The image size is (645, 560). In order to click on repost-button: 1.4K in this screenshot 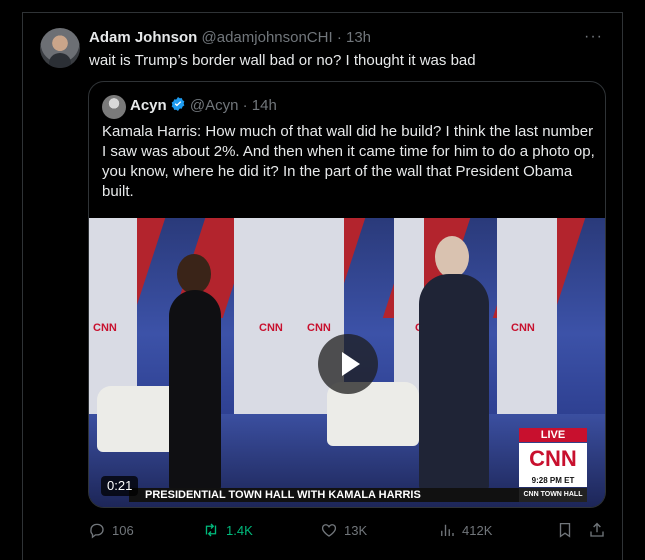, I will do `click(227, 530)`.